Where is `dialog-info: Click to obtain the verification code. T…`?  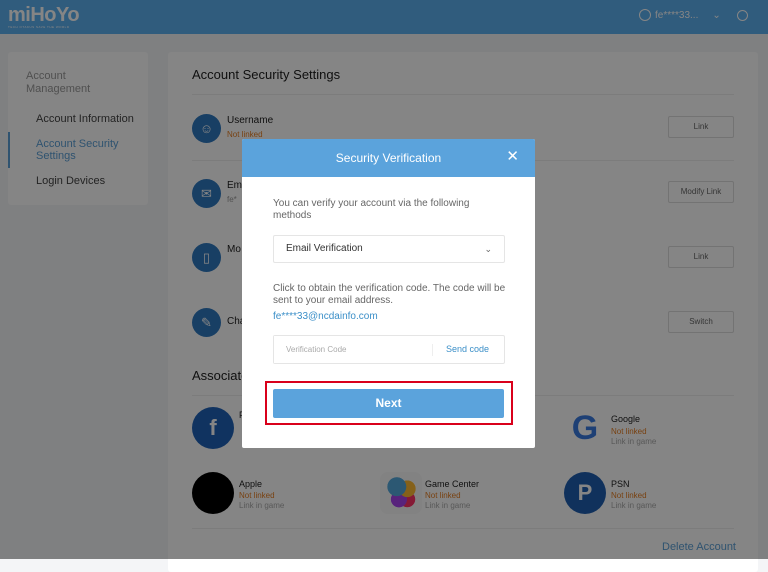
dialog-info: Click to obtain the verification code. T… is located at coordinates (389, 294).